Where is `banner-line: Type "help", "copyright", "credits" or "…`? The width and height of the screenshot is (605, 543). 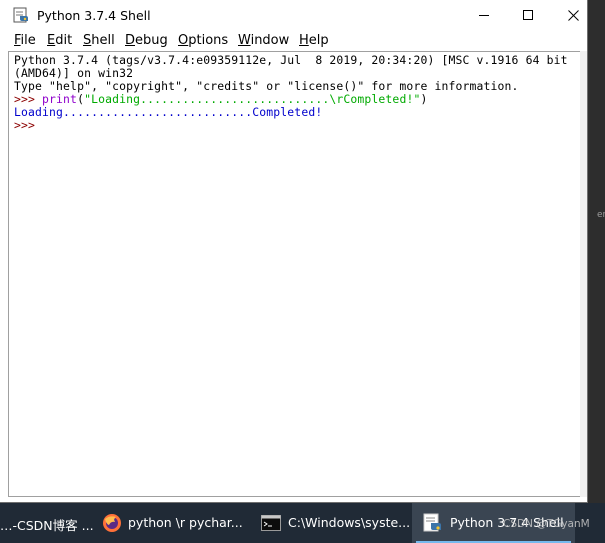 banner-line: Type "help", "copyright", "credits" or "… is located at coordinates (266, 86).